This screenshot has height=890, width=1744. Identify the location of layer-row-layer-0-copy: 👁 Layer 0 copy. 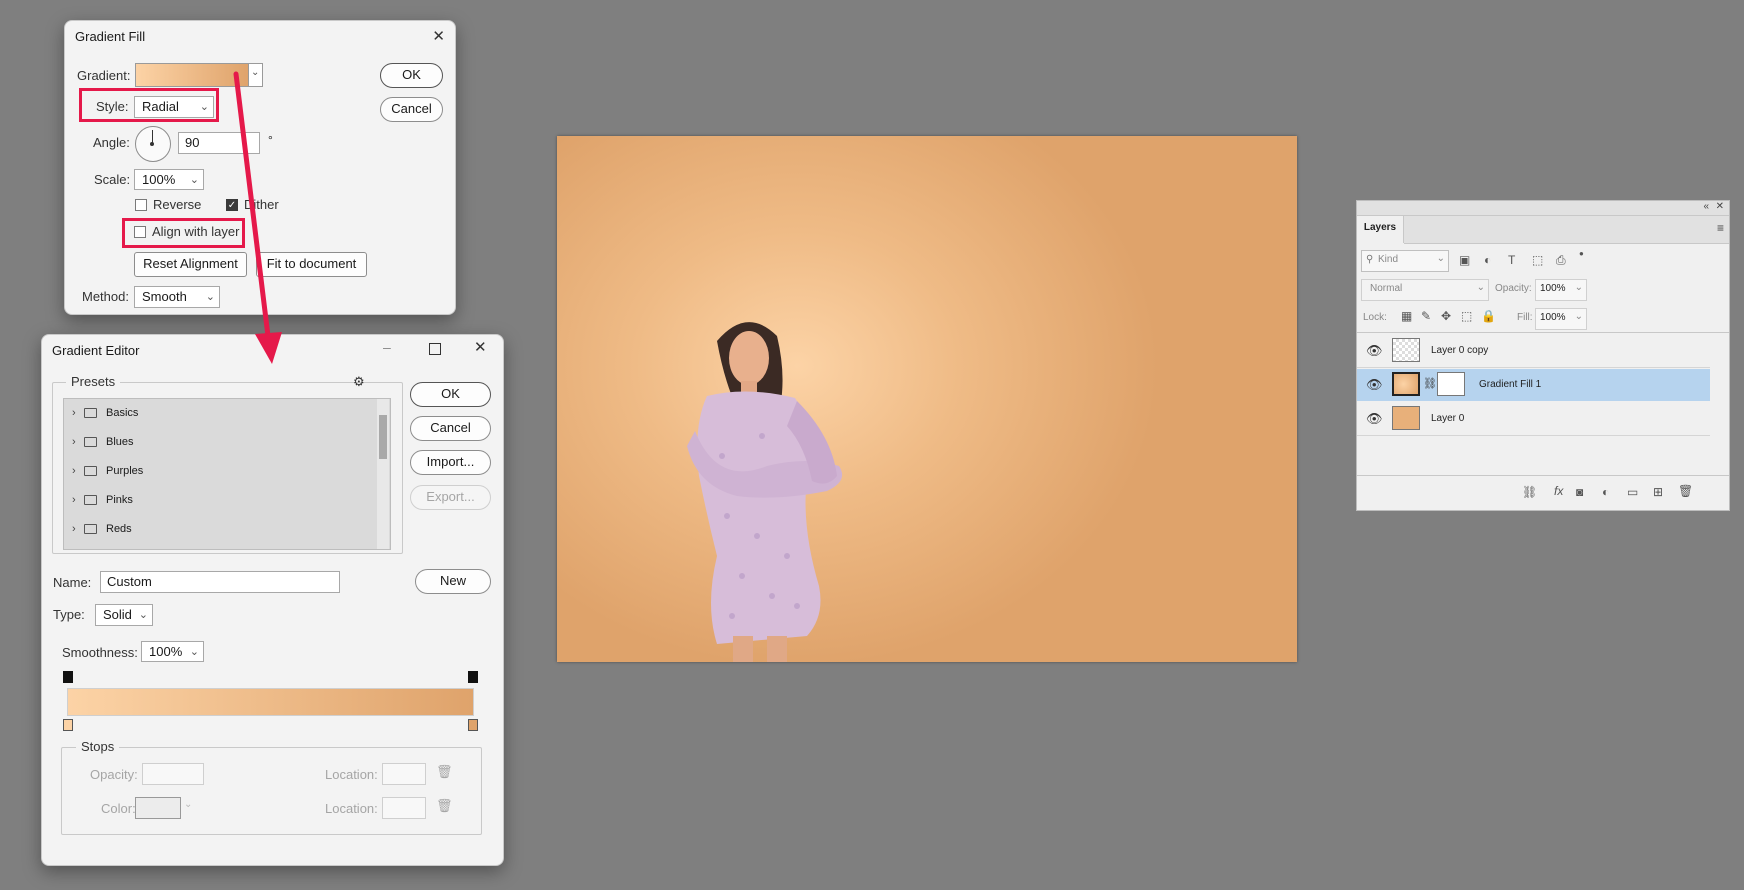
(1533, 351).